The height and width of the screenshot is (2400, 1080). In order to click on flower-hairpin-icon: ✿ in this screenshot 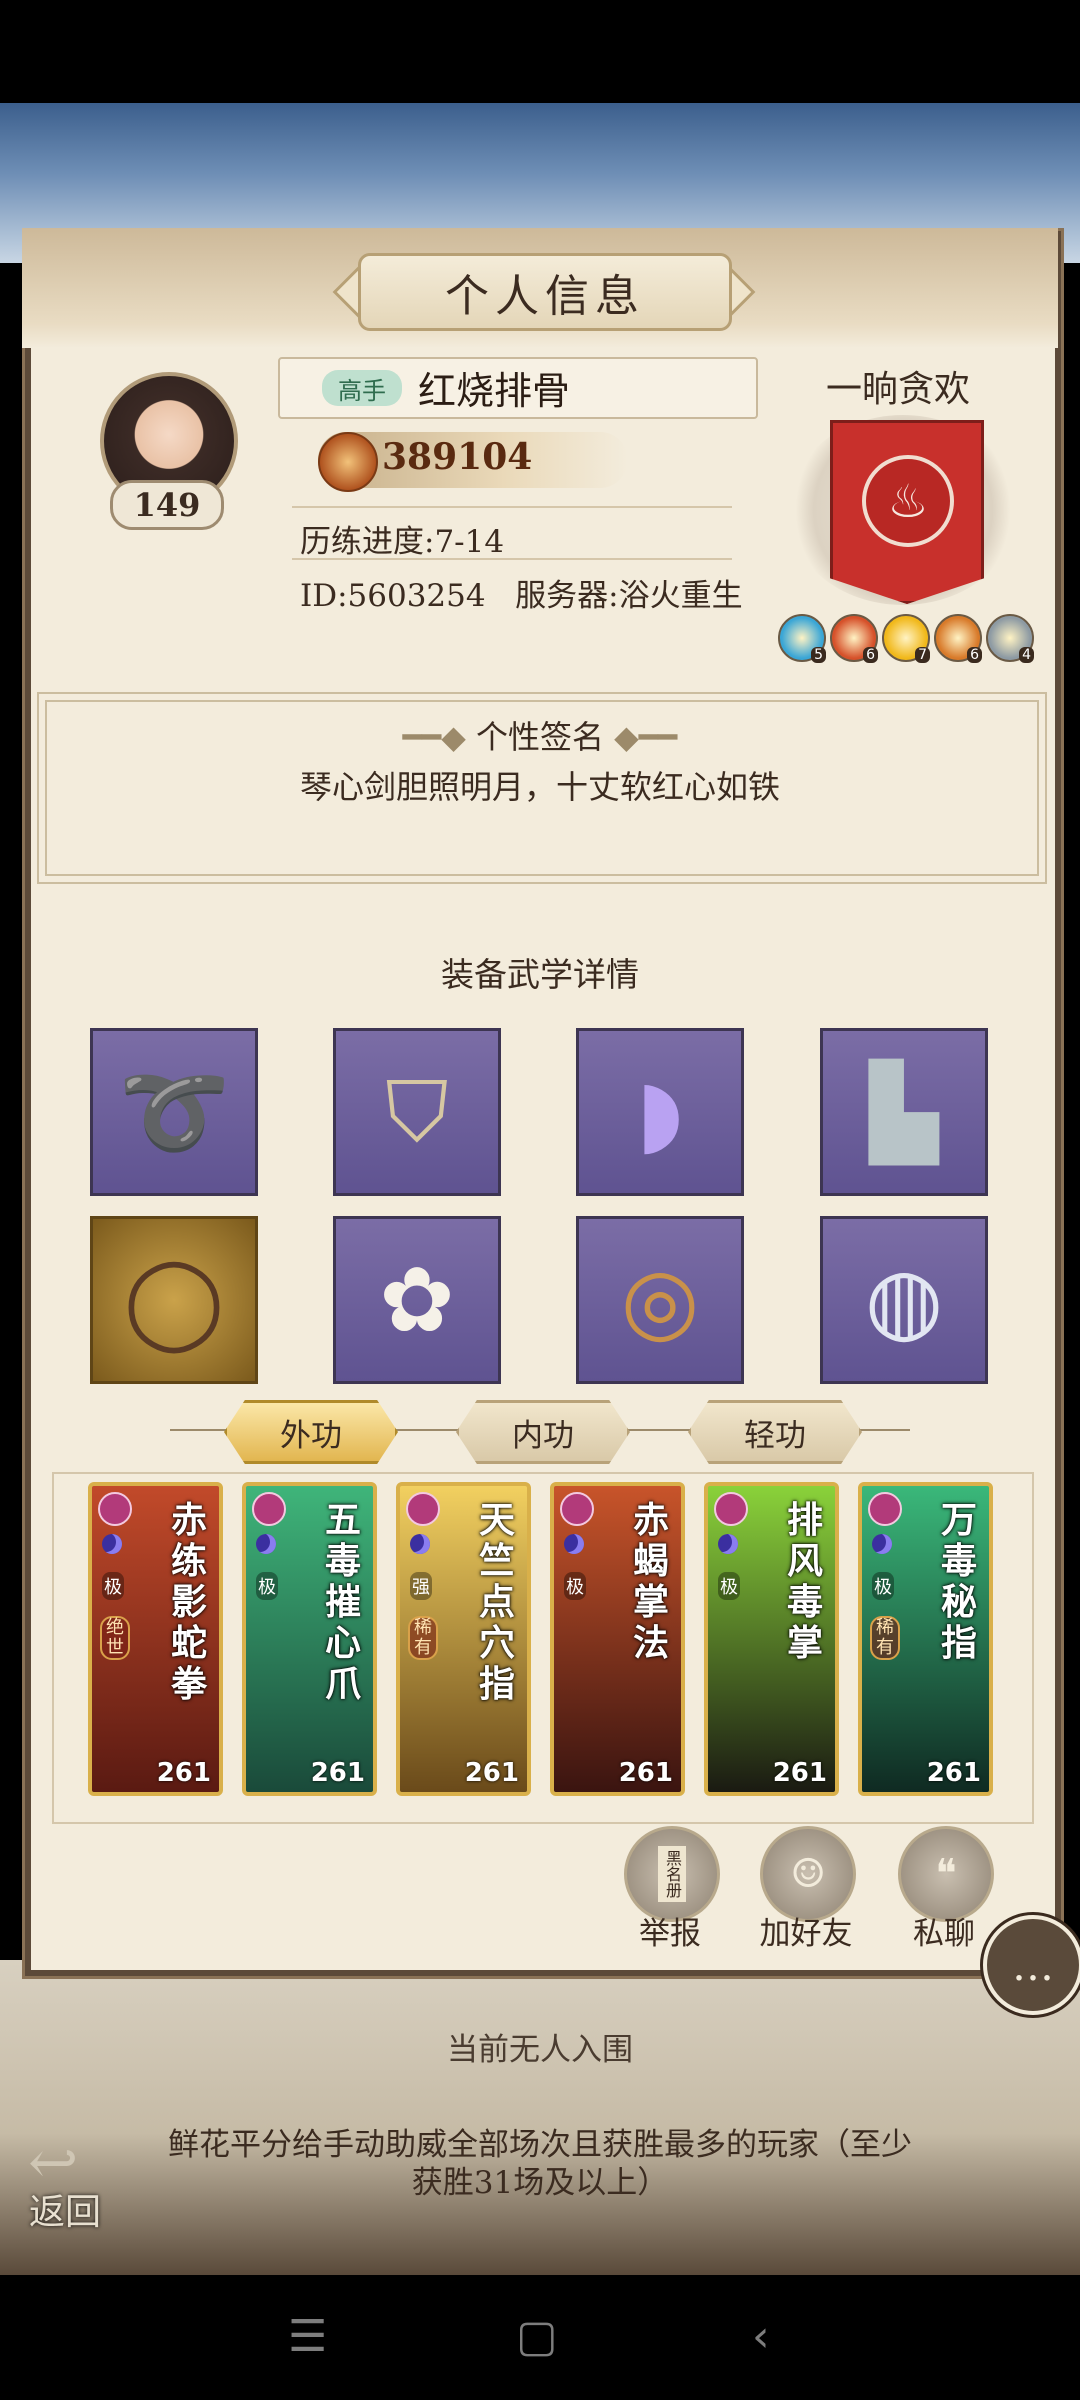, I will do `click(417, 1300)`.